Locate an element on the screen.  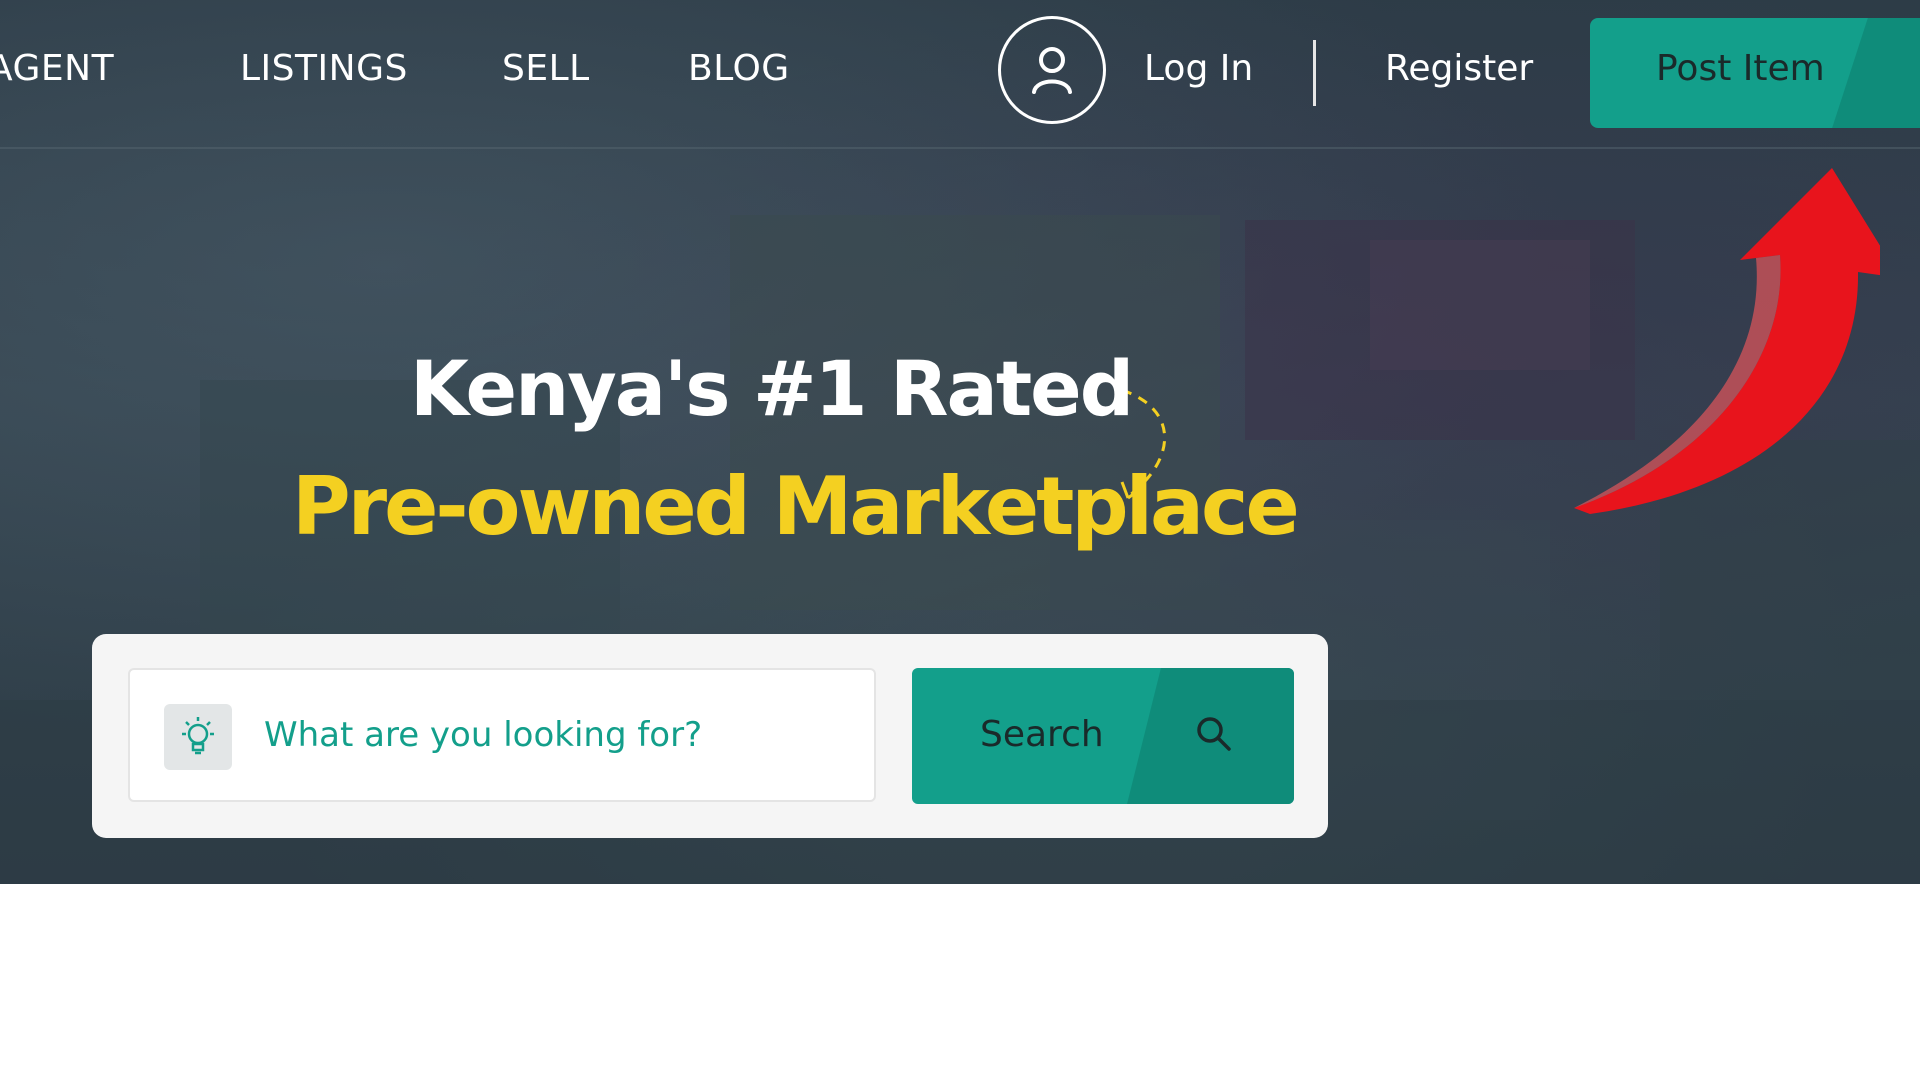
hero-subheadline: Pre-owned Marketplace is located at coordinates (796, 506).